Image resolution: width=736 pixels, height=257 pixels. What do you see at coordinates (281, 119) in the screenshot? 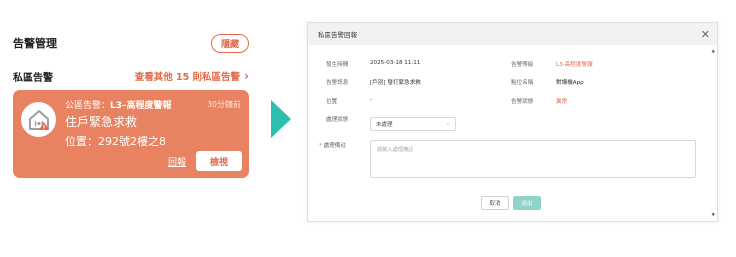
I see `arrow-right-icon` at bounding box center [281, 119].